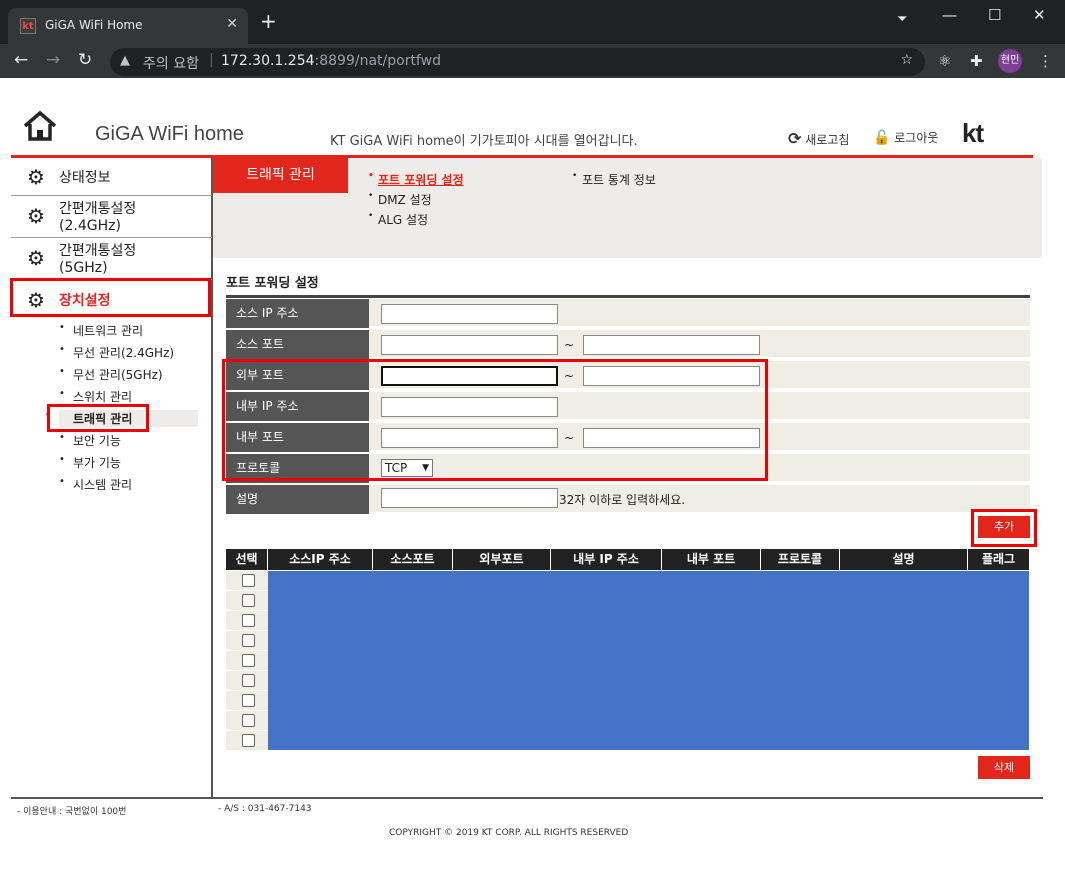 The image size is (1065, 874). I want to click on footer-as: - A/S : 031-467-7143, so click(265, 809).